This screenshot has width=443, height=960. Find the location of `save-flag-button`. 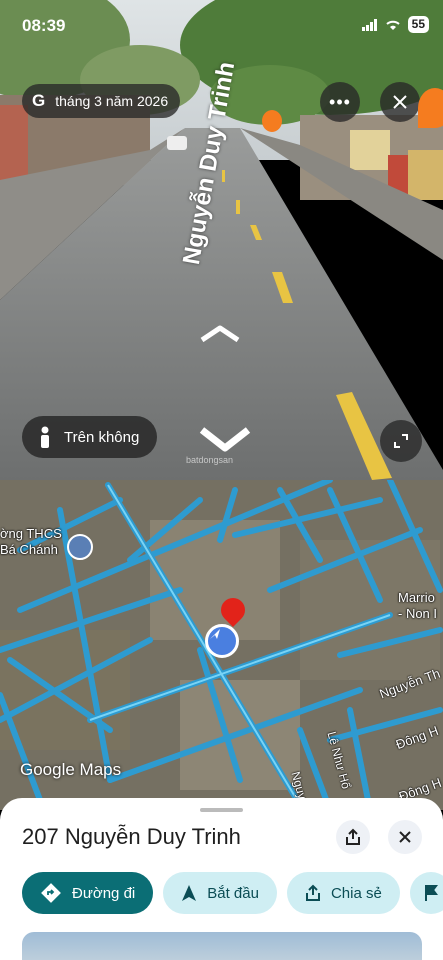

save-flag-button is located at coordinates (426, 893).